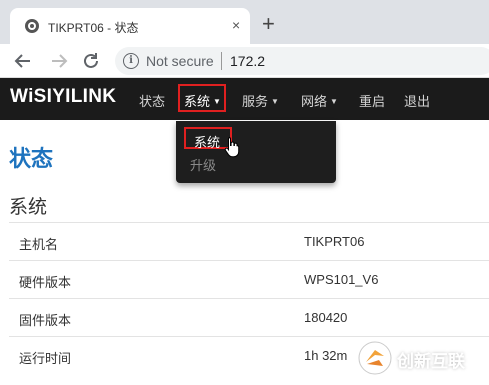  What do you see at coordinates (91, 61) in the screenshot?
I see `reload-icon` at bounding box center [91, 61].